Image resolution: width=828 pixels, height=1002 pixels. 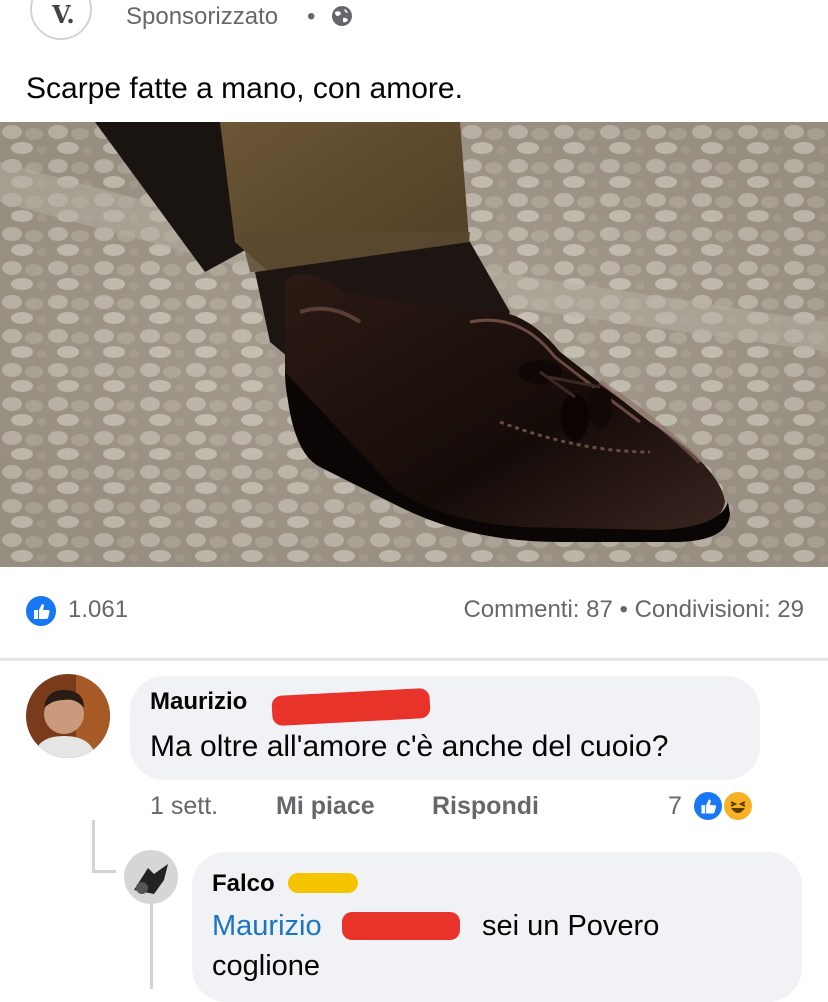 I want to click on reply-thread-line, so click(x=93, y=846).